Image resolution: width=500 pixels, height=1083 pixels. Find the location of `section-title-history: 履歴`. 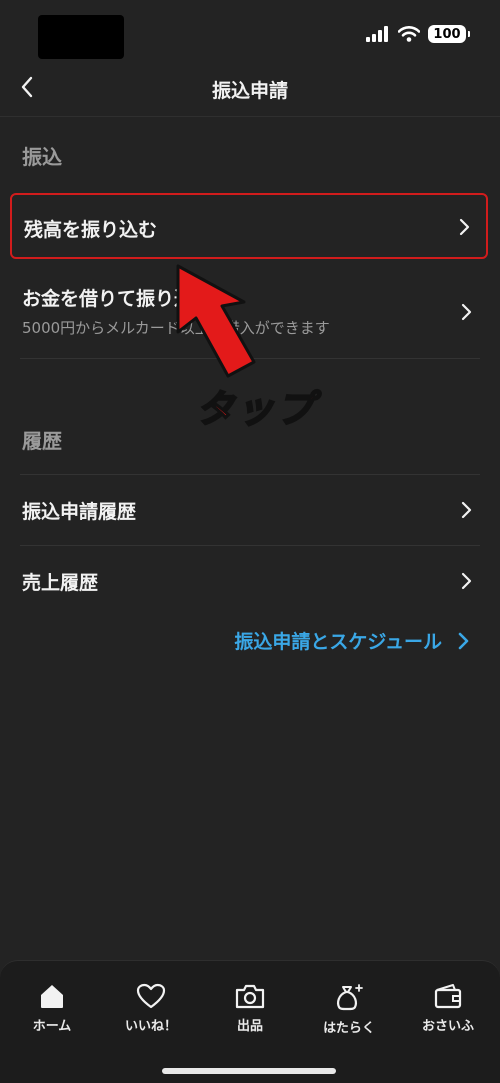

section-title-history: 履歴 is located at coordinates (42, 441).